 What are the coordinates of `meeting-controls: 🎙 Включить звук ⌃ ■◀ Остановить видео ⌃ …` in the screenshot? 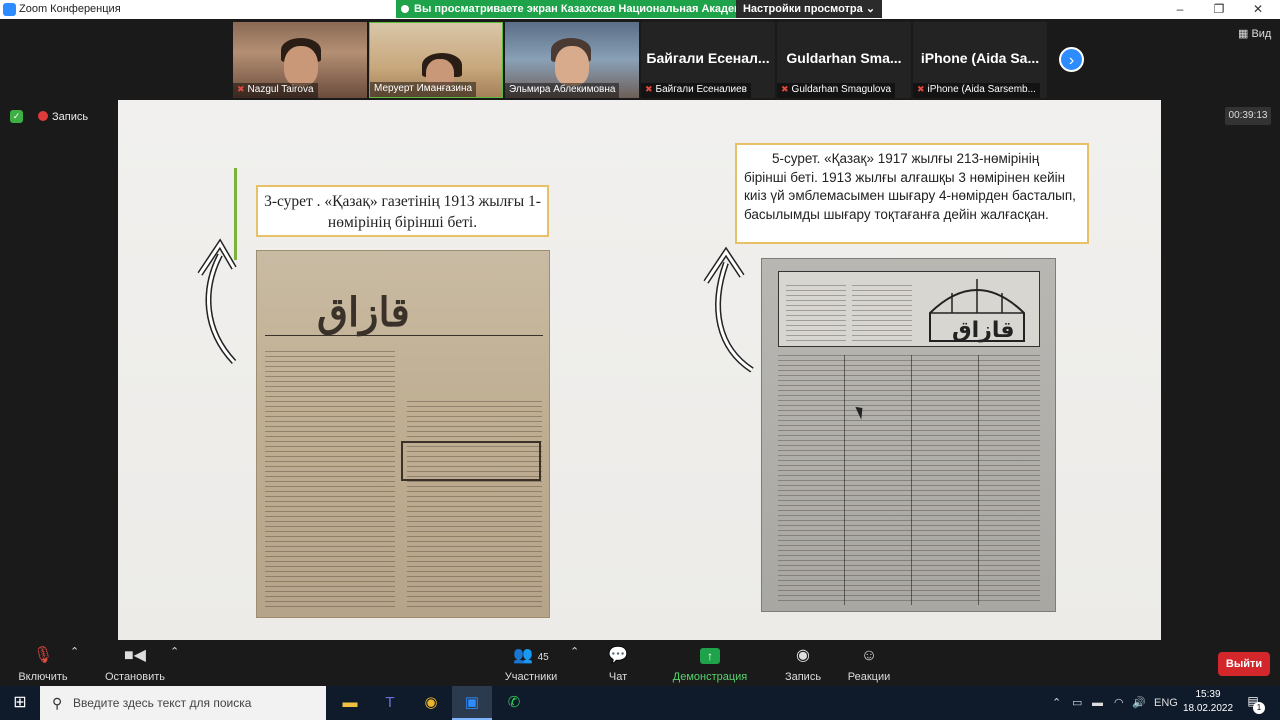 It's located at (640, 667).